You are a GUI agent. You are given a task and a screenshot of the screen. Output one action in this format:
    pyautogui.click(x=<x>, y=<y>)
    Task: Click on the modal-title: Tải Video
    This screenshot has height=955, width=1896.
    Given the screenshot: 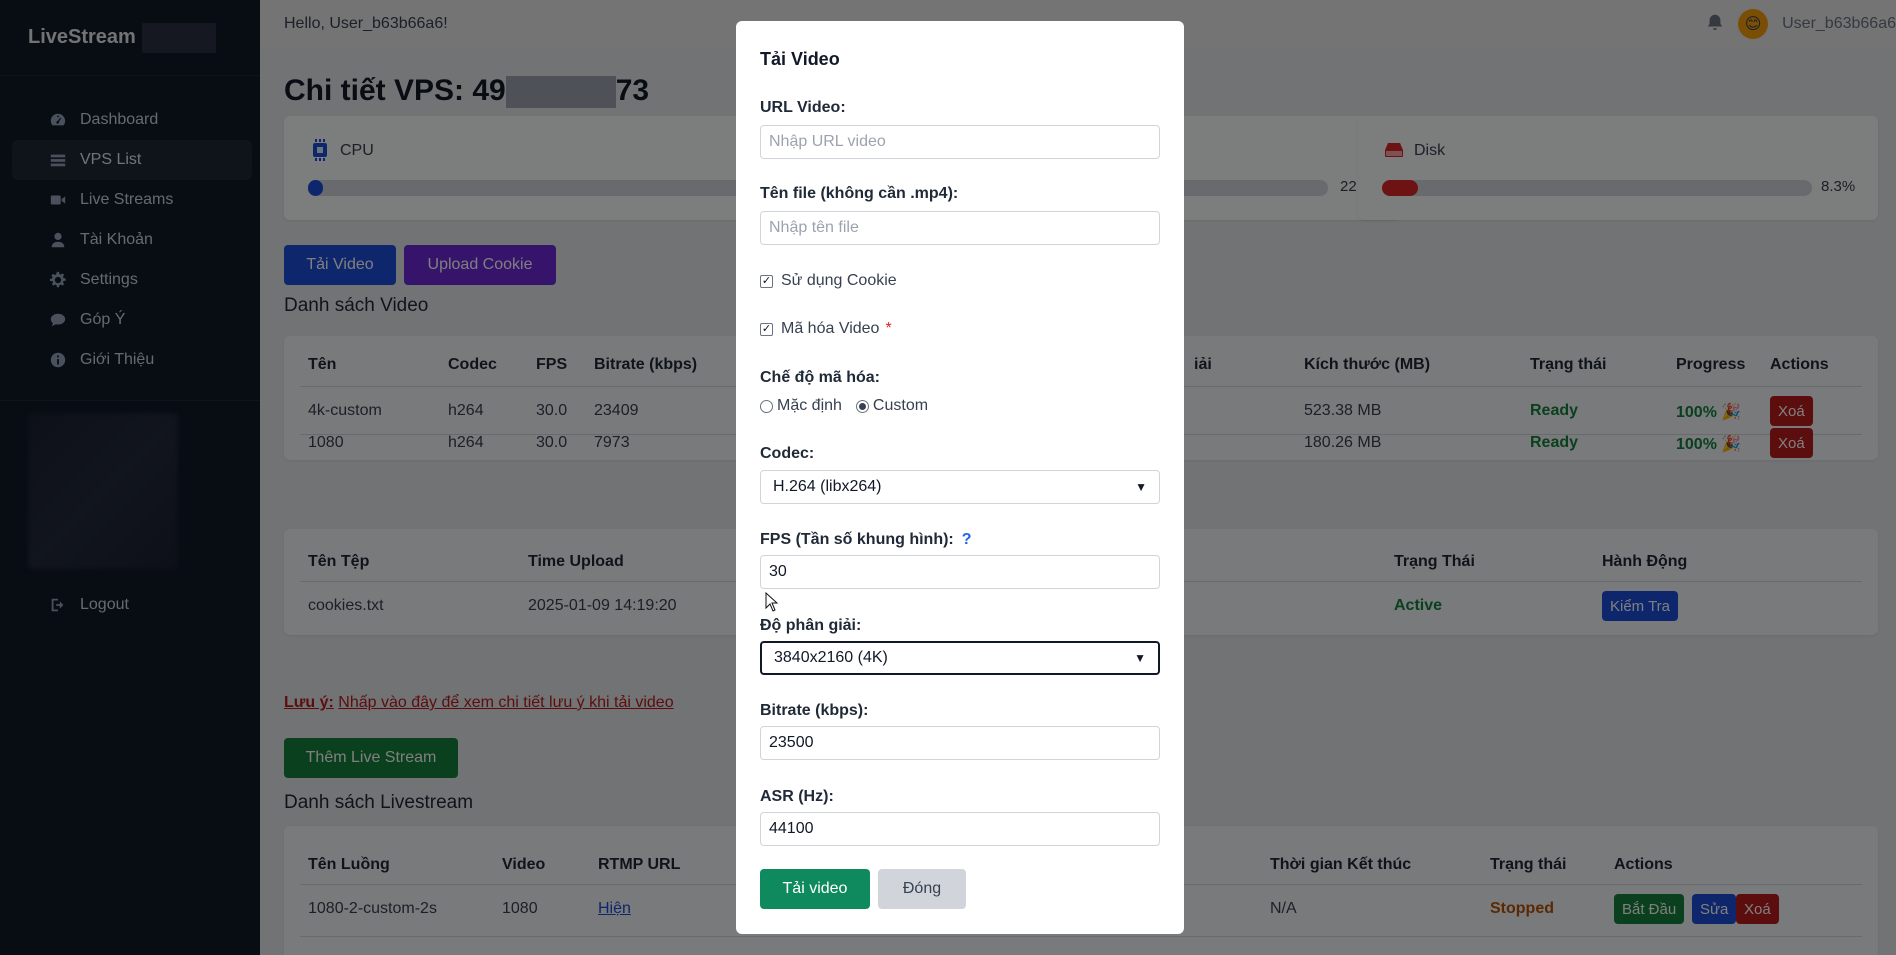 What is the action you would take?
    pyautogui.click(x=800, y=59)
    